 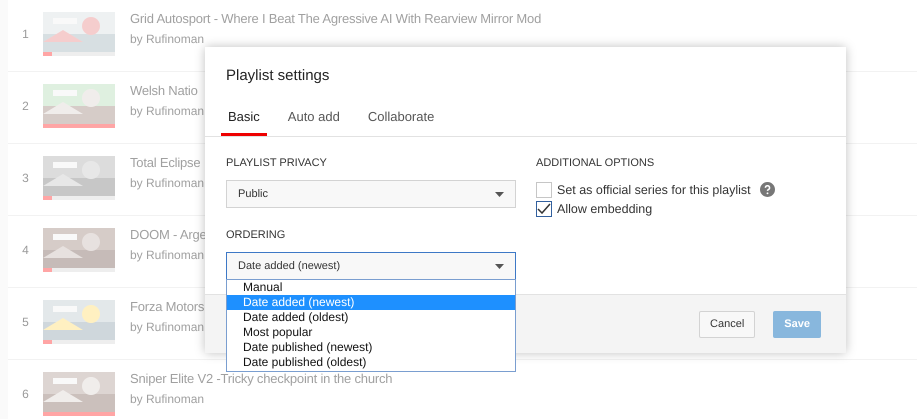 What do you see at coordinates (371, 194) in the screenshot?
I see `privacy-dropdown: Public` at bounding box center [371, 194].